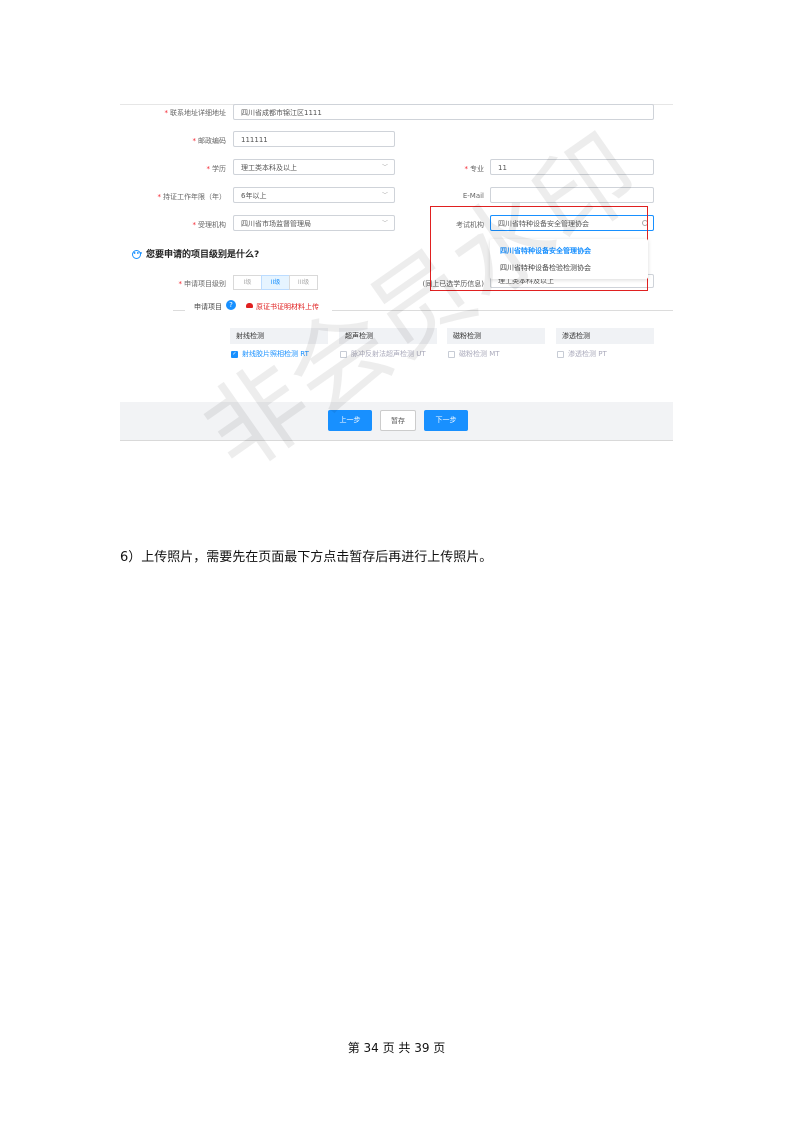 The image size is (793, 1122). Describe the element at coordinates (179, 310) in the screenshot. I see `section-divider-left` at that location.